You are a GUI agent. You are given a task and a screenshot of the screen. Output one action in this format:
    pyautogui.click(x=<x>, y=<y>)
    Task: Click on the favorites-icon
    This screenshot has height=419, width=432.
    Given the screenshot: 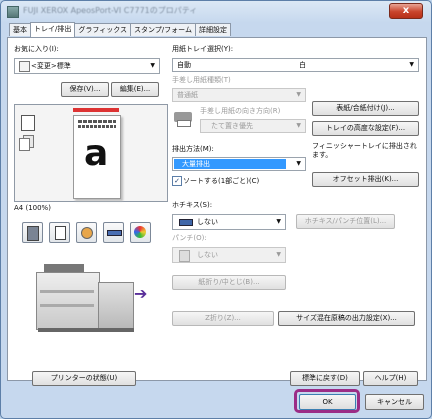 What is the action you would take?
    pyautogui.click(x=24, y=66)
    